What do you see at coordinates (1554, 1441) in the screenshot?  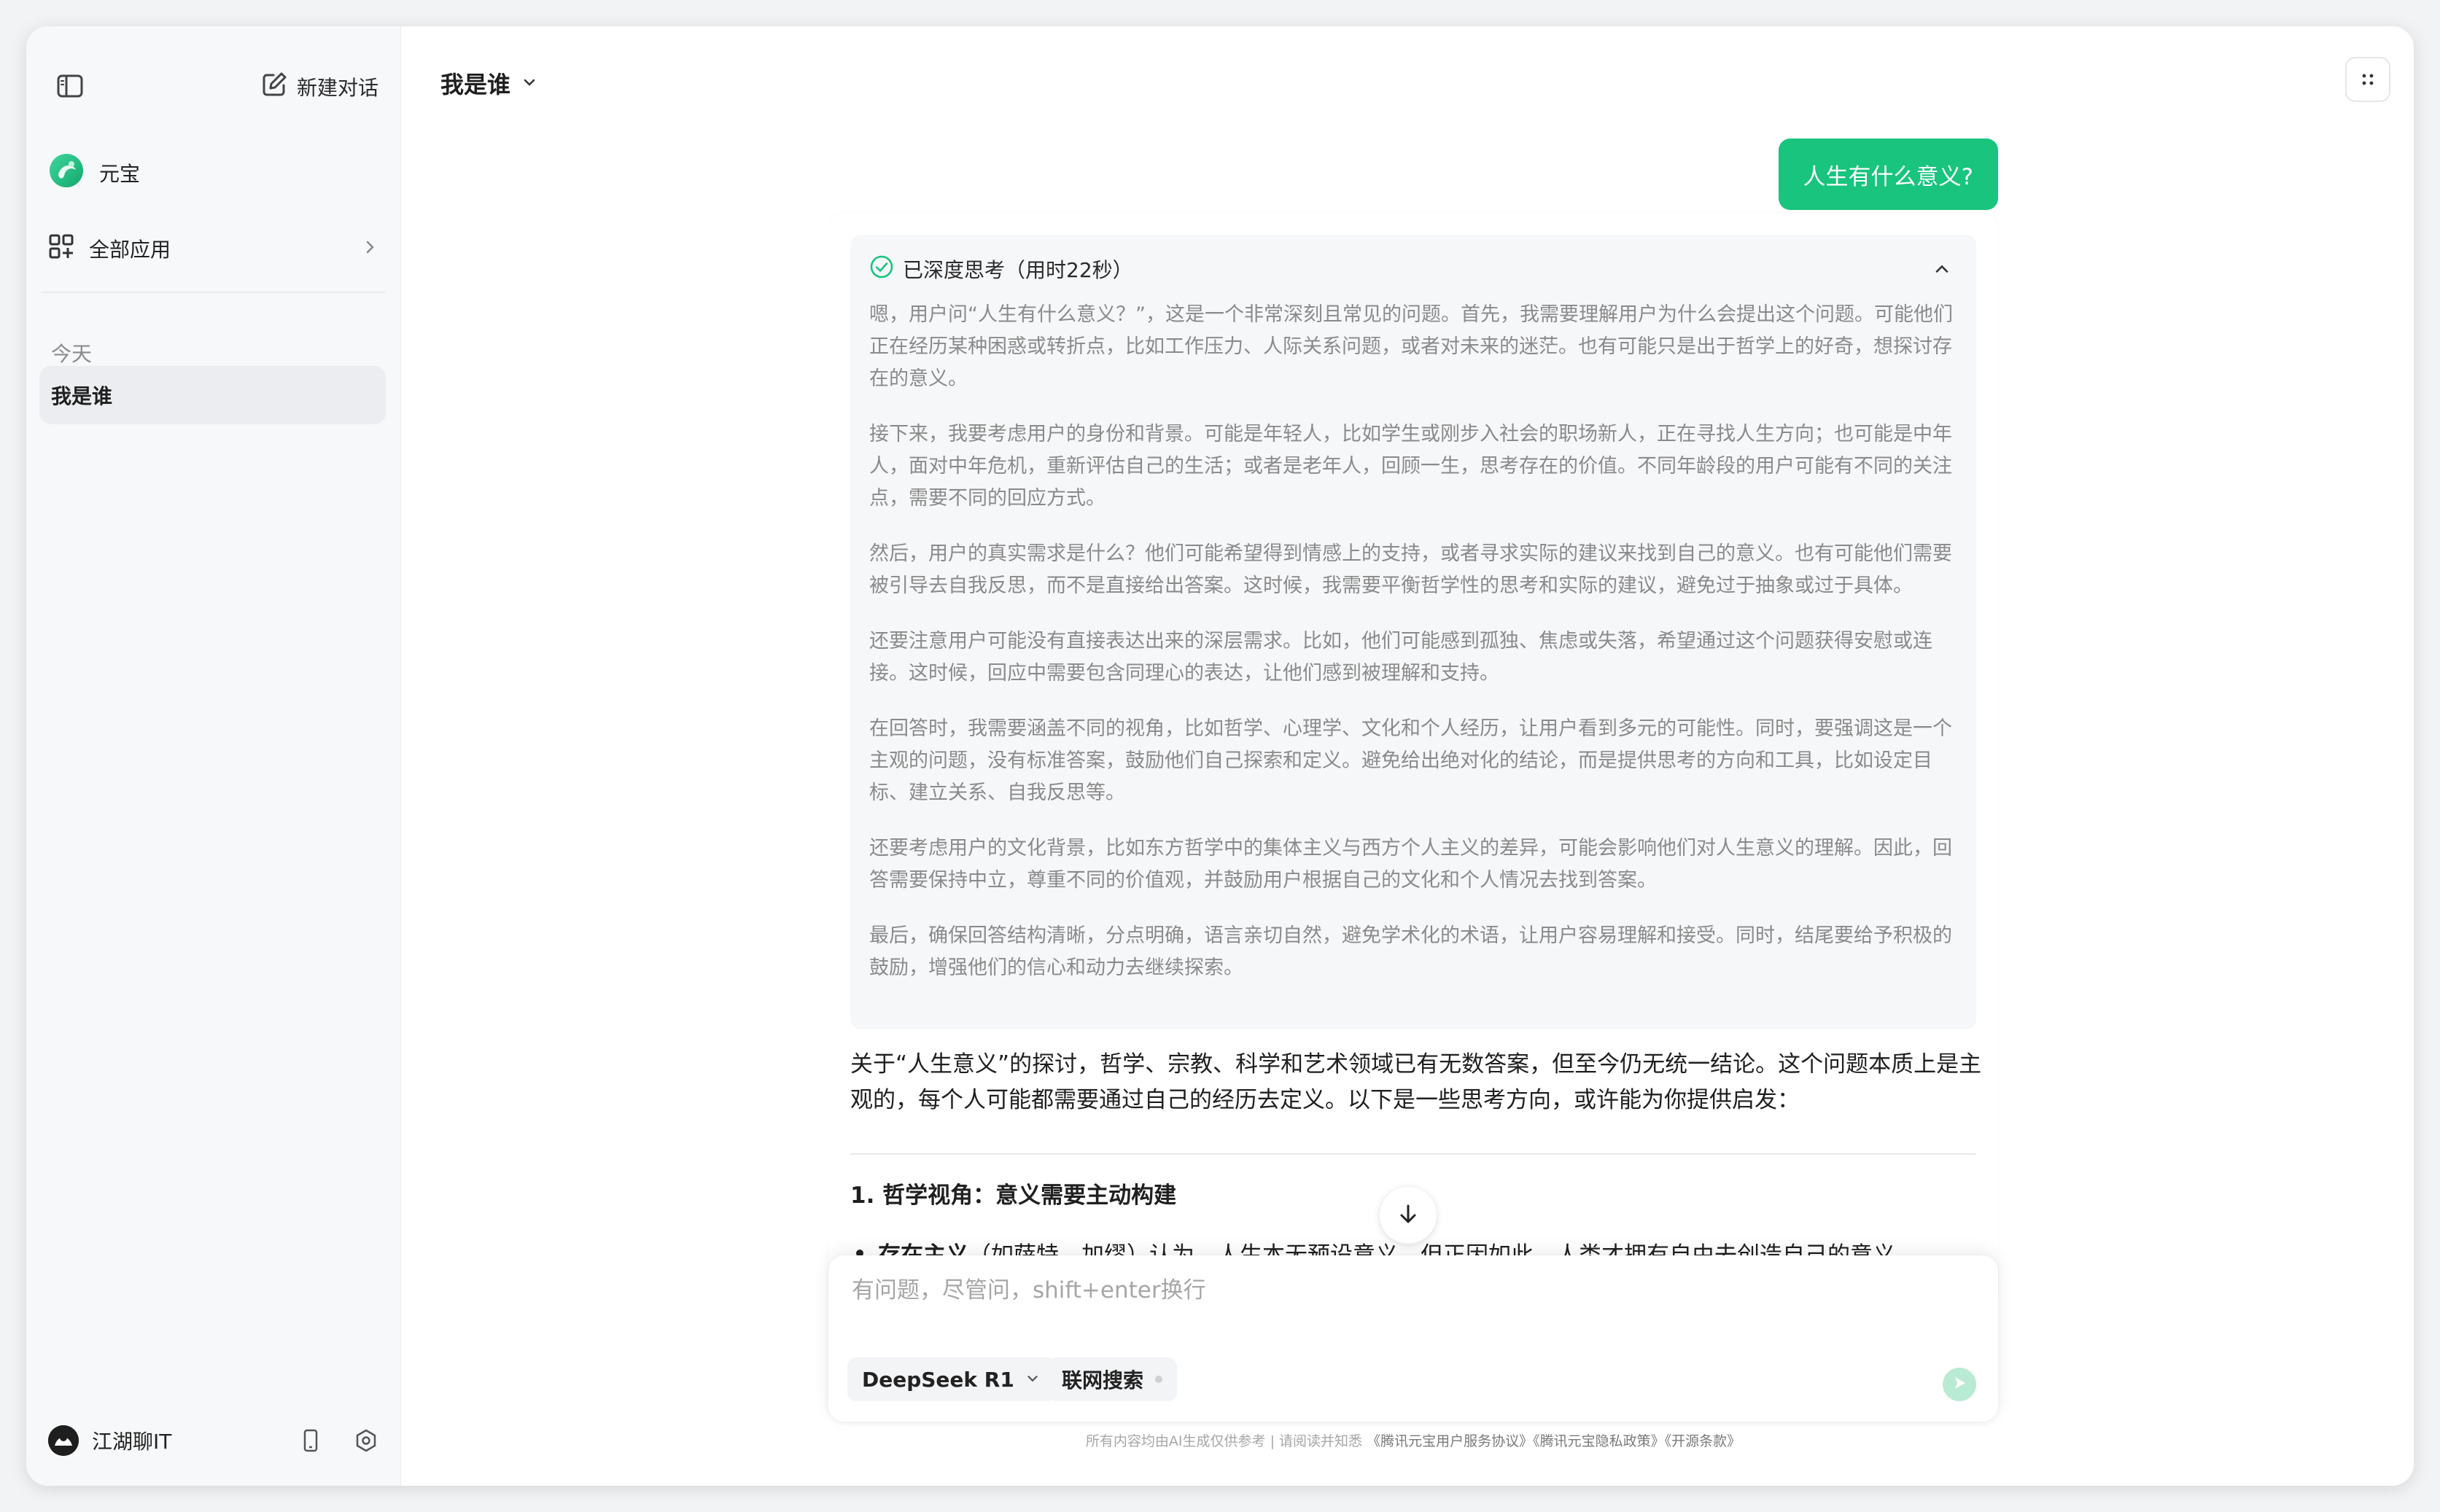 I see `footer-policy-links: 《腾讯元宝用户服务协议》《腾讯元宝隐私政策》《开源条款》` at bounding box center [1554, 1441].